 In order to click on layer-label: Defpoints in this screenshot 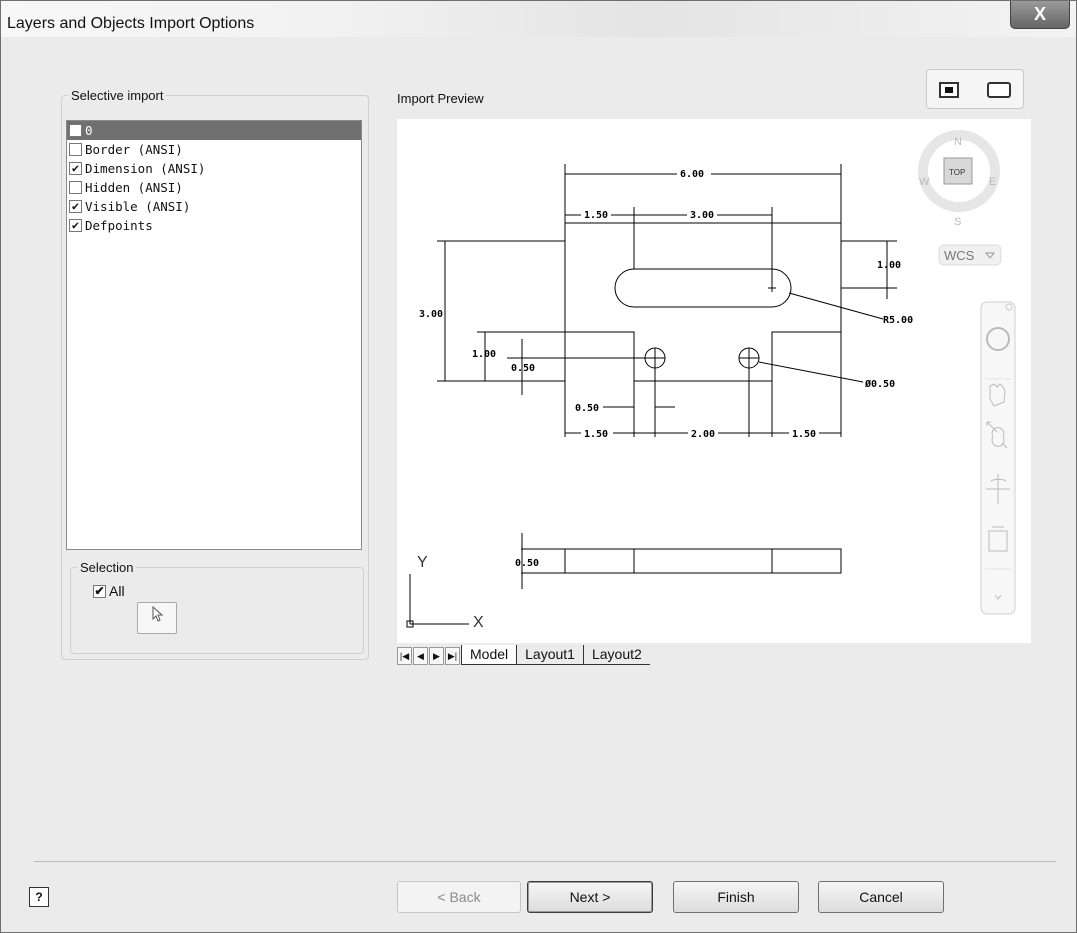, I will do `click(119, 225)`.